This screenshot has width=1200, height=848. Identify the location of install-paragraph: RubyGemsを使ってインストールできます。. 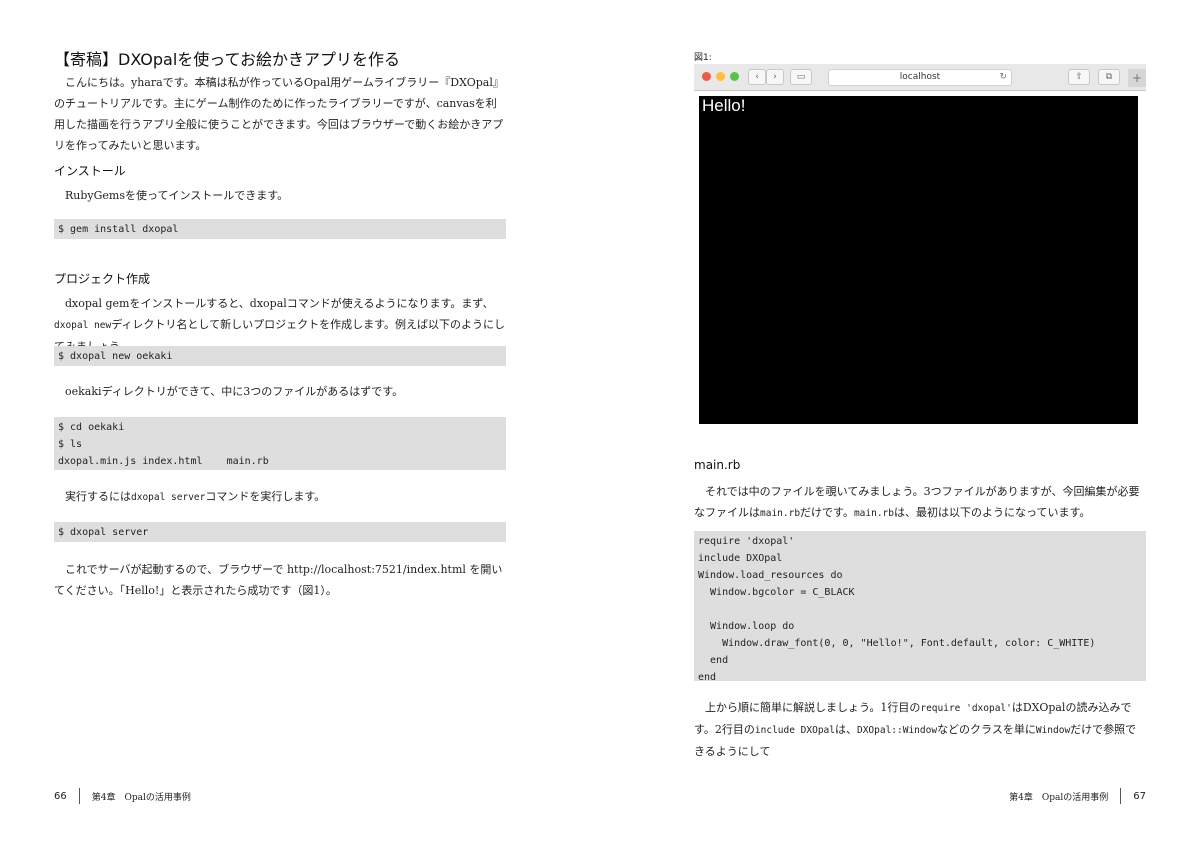
(177, 195).